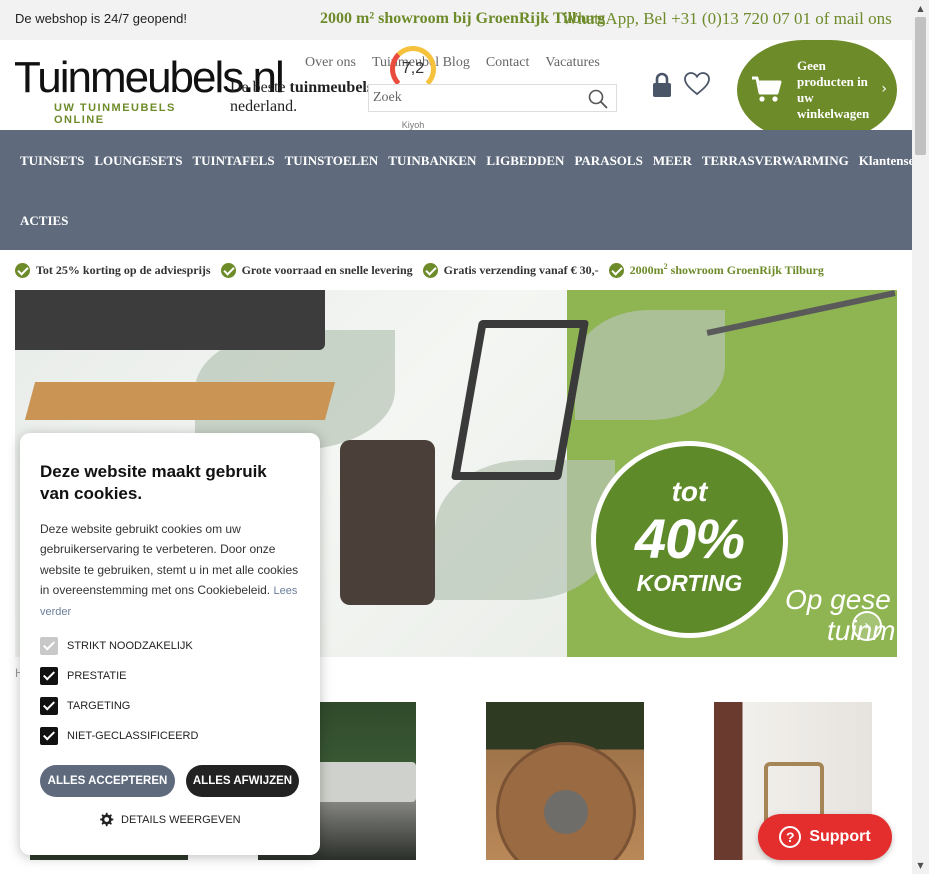  Describe the element at coordinates (181, 820) in the screenshot. I see `show-details-label: DETAILS WEERGEVEN` at that location.